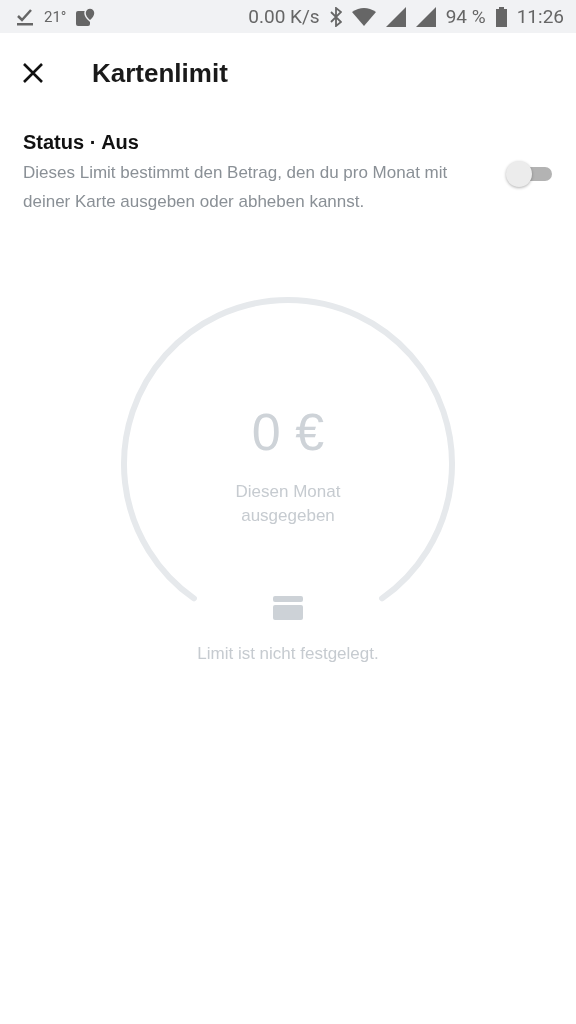 The image size is (576, 1024). What do you see at coordinates (335, 16) in the screenshot?
I see `bluetooth-icon` at bounding box center [335, 16].